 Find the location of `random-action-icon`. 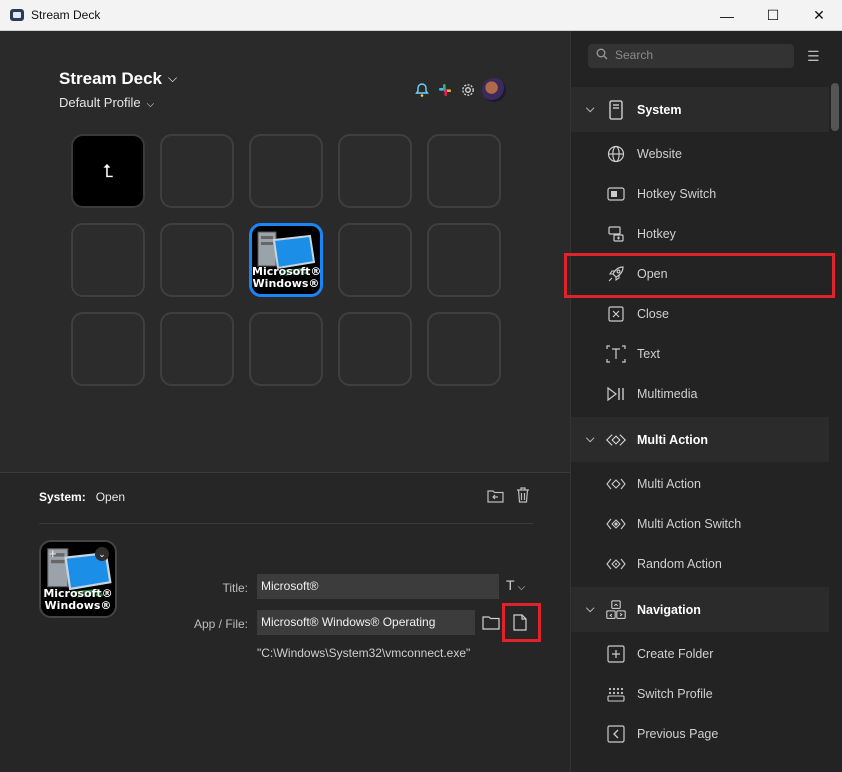

random-action-icon is located at coordinates (616, 564).